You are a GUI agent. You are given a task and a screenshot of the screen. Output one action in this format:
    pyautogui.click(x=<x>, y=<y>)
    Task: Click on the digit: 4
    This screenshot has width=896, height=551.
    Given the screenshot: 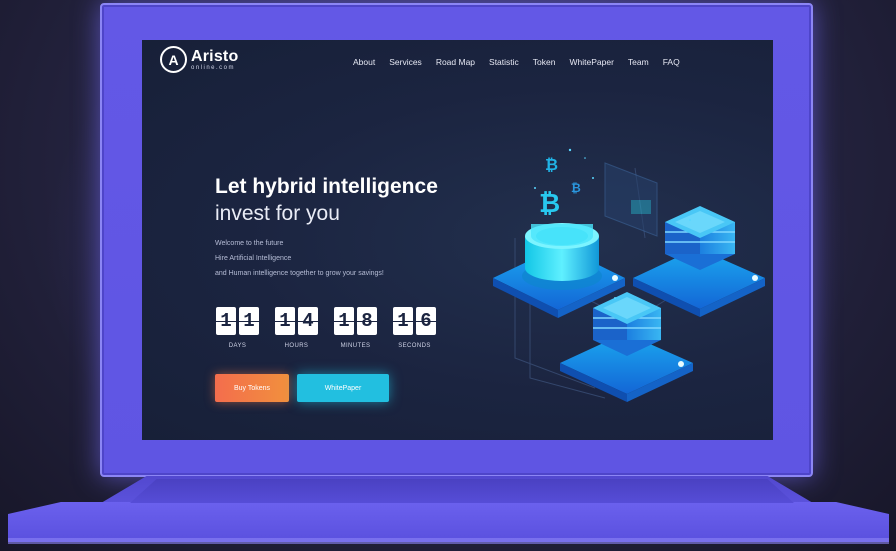 What is the action you would take?
    pyautogui.click(x=308, y=321)
    